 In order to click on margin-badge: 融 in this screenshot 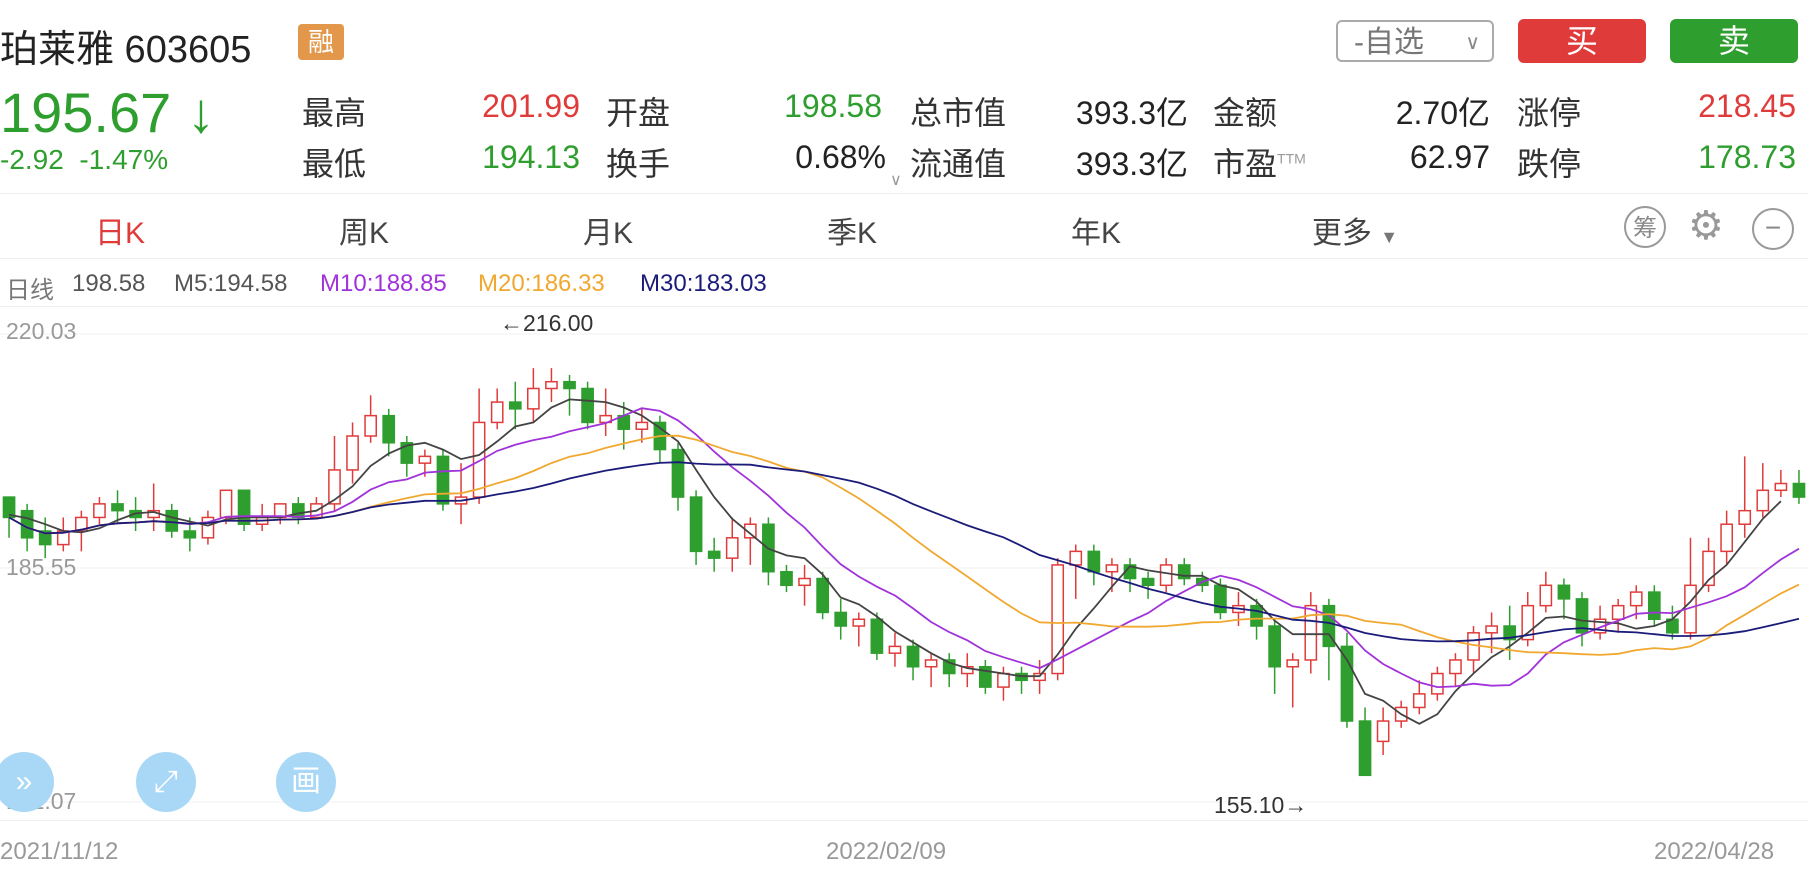, I will do `click(321, 42)`.